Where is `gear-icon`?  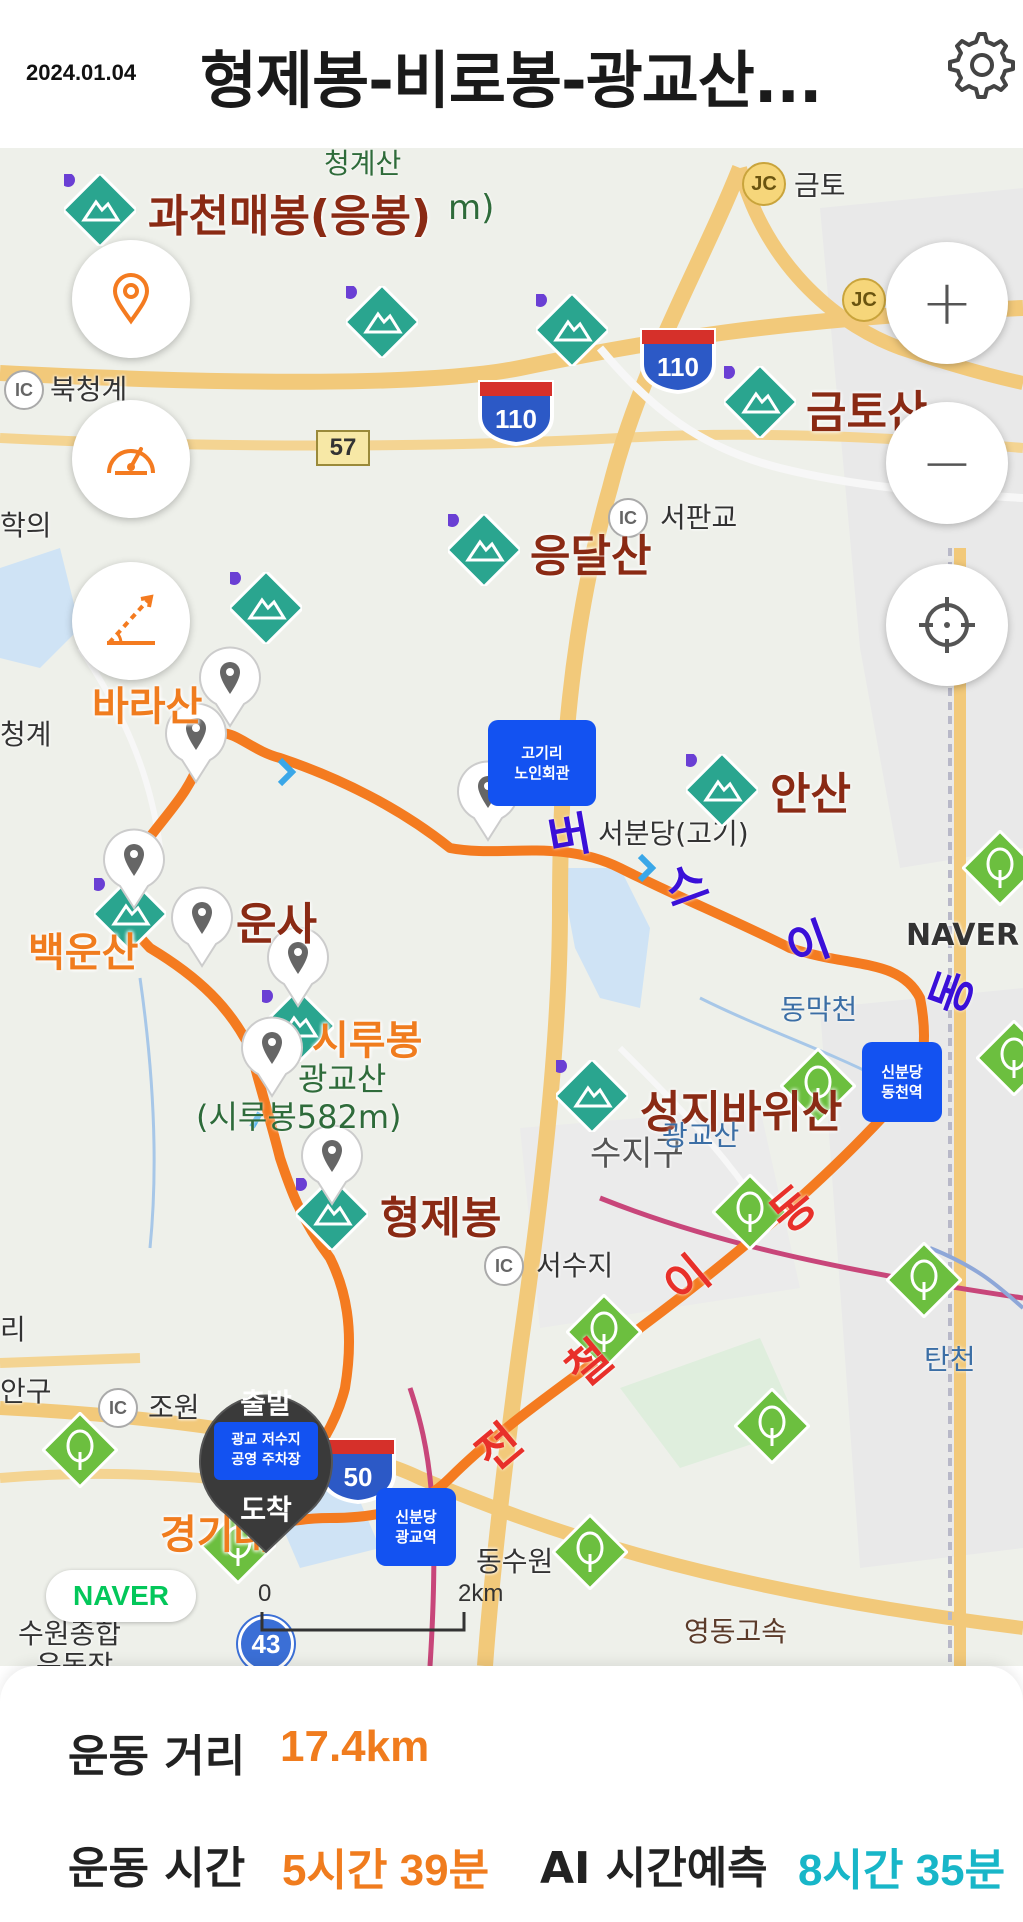
gear-icon is located at coordinates (981, 65).